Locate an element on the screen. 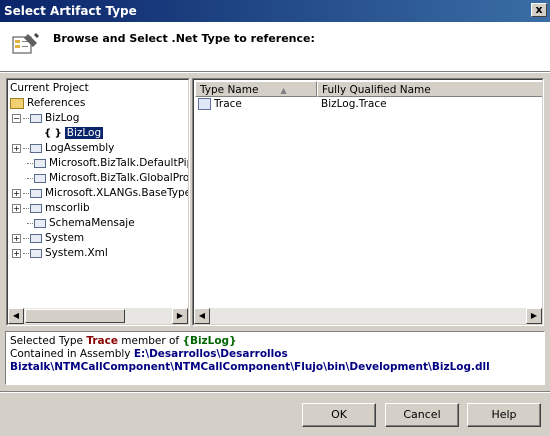 Image resolution: width=550 pixels, height=436 pixels. close-button: x is located at coordinates (539, 10).